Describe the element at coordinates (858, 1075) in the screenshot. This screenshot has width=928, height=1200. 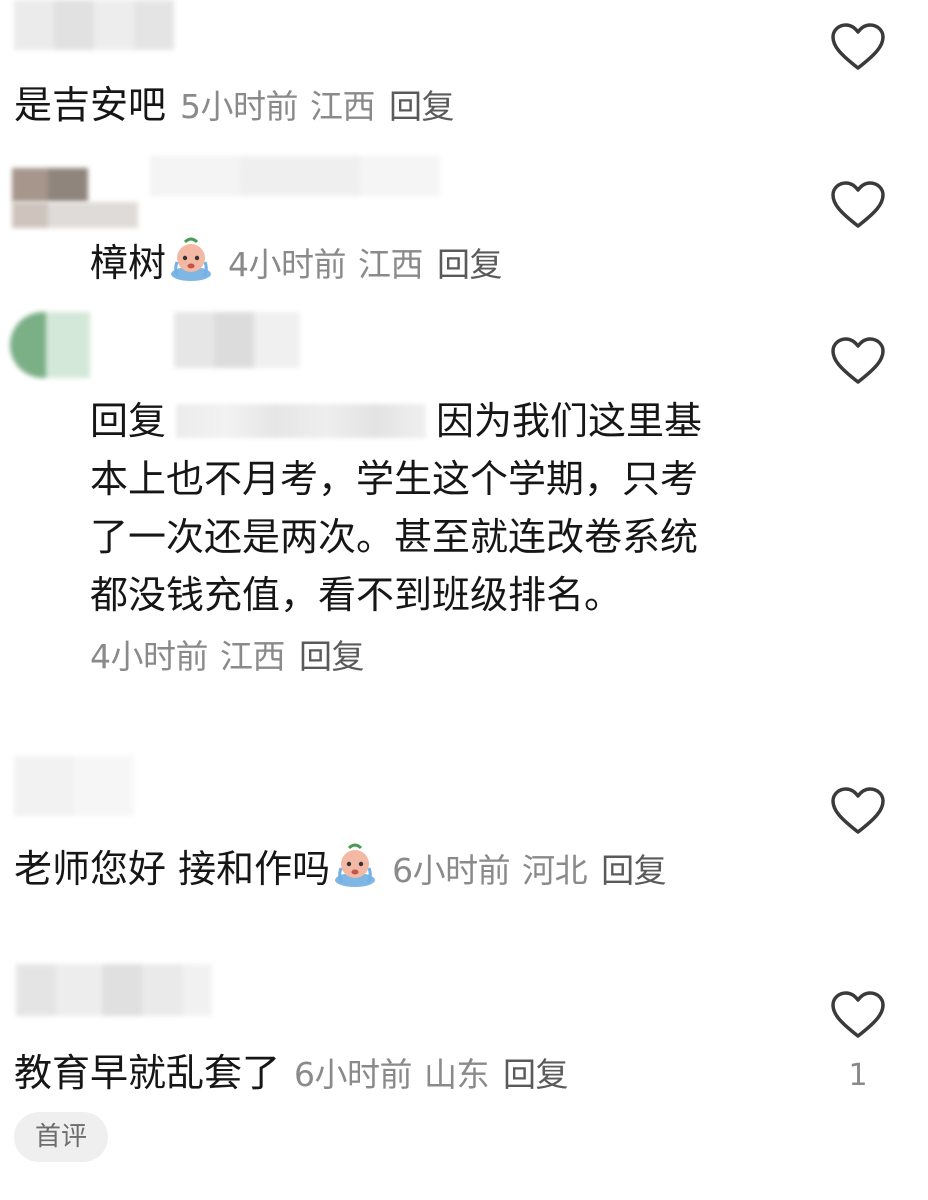
I see `like-count: 1` at that location.